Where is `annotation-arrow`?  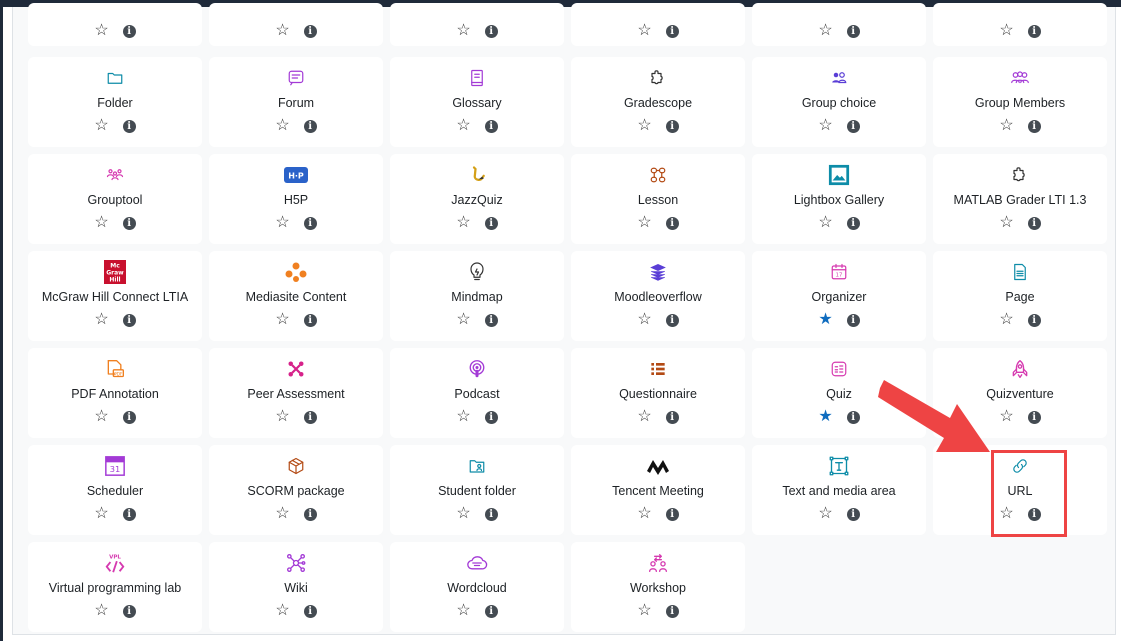 annotation-arrow is located at coordinates (934, 416).